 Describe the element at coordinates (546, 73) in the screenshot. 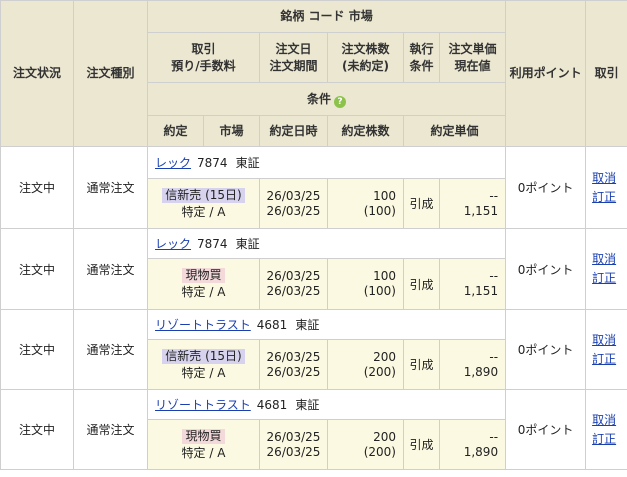

I see `header-points: 利用ポイント` at that location.